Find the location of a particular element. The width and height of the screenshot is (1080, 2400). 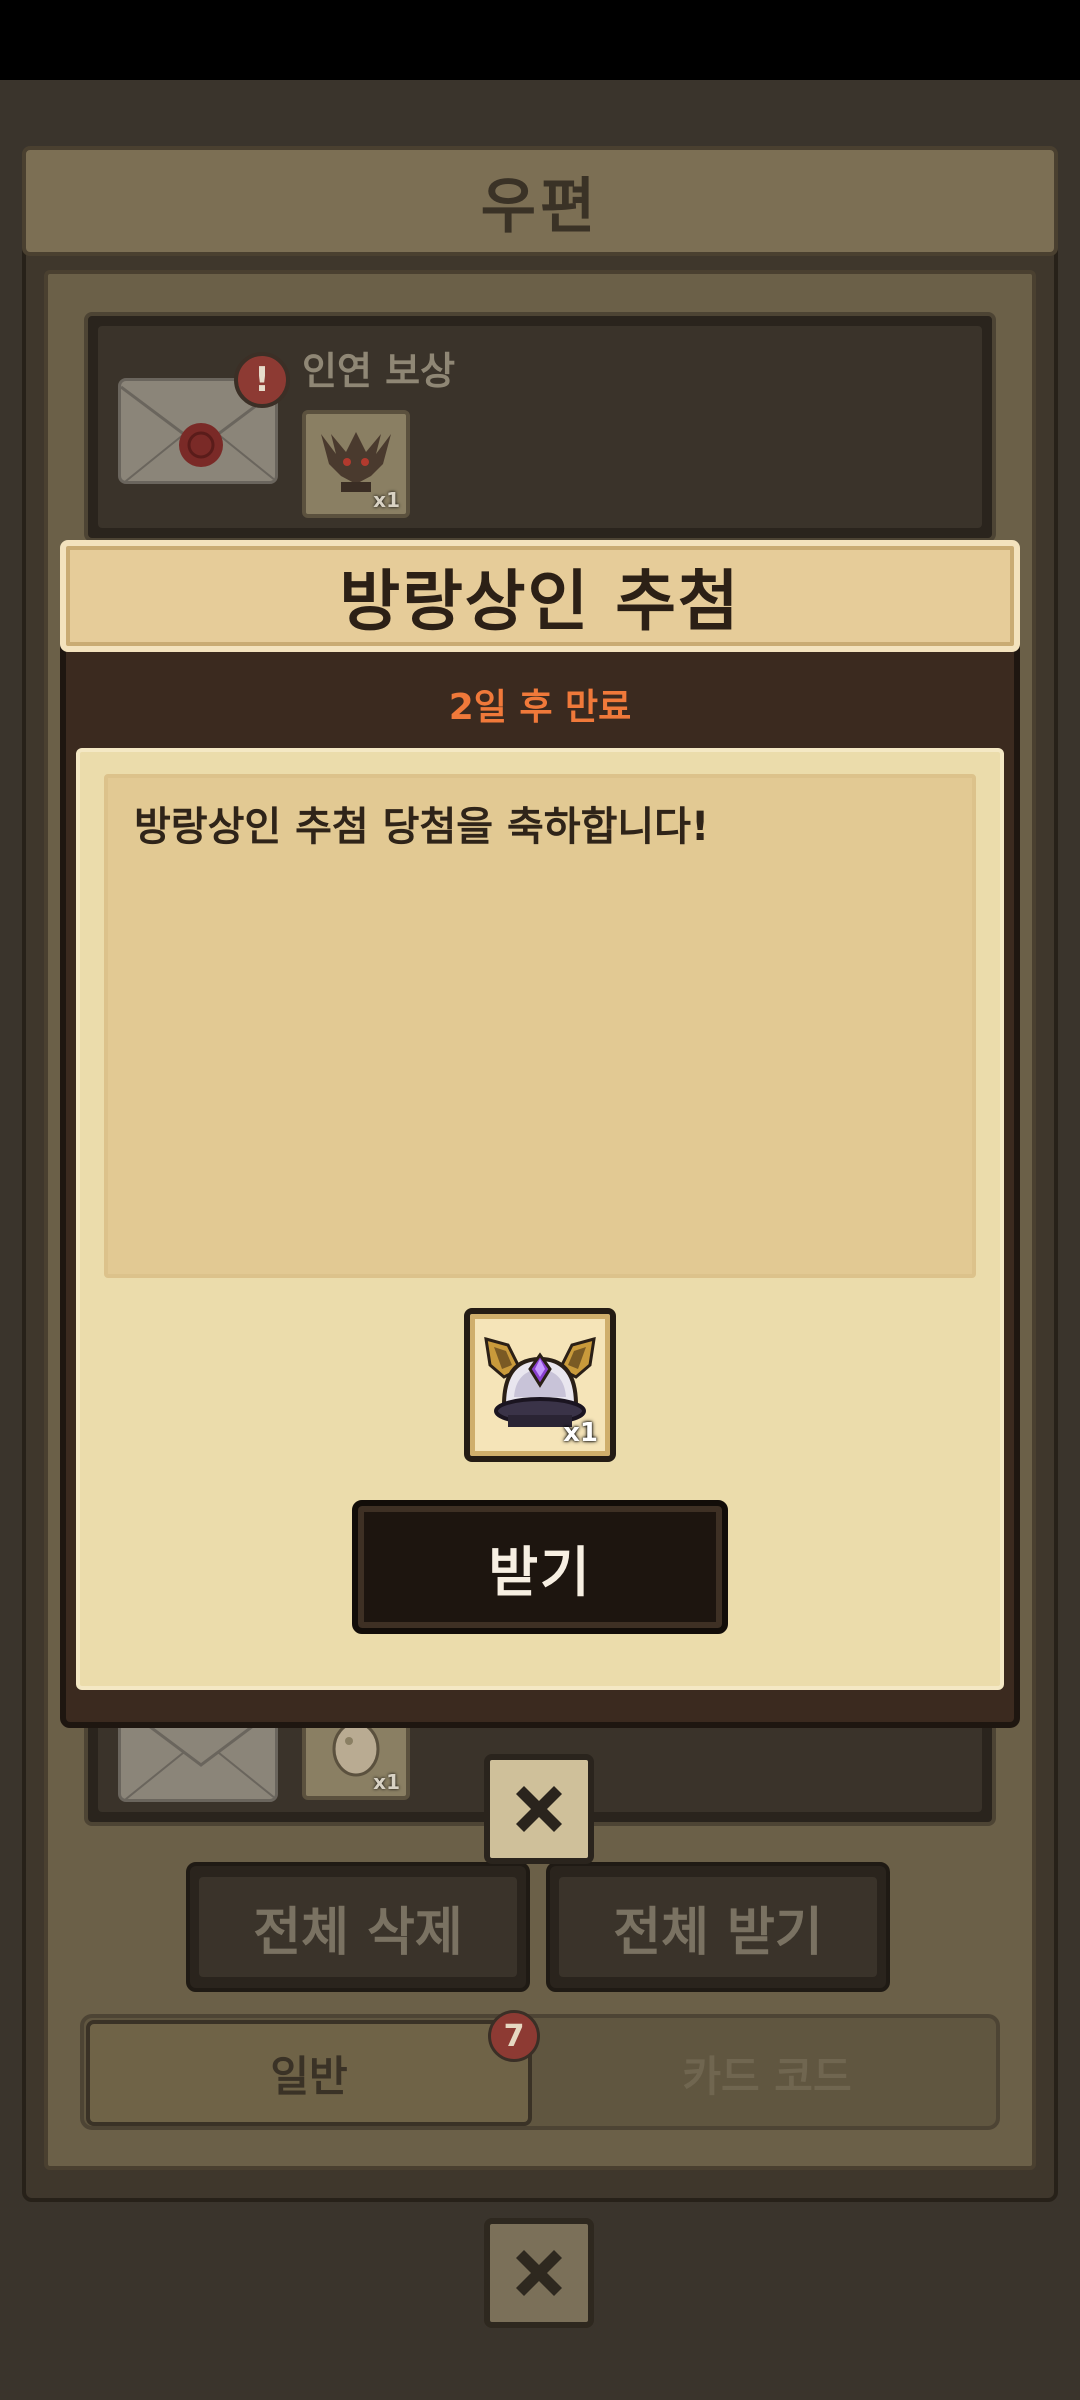

mail-item: ! 인연 보상 x1 is located at coordinates (540, 427).